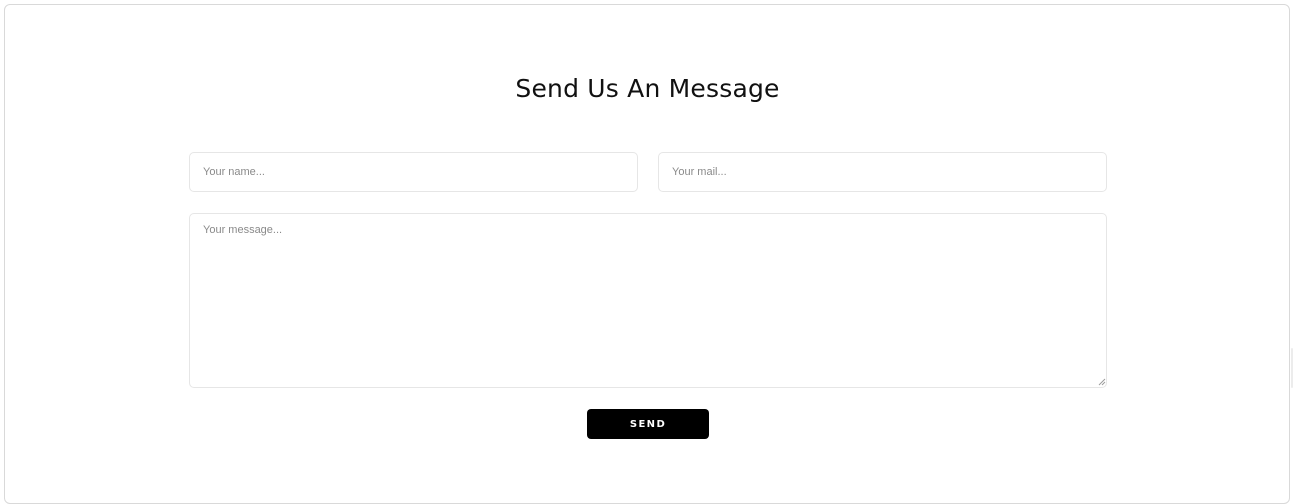 The image size is (1295, 504). I want to click on name-input, so click(413, 172).